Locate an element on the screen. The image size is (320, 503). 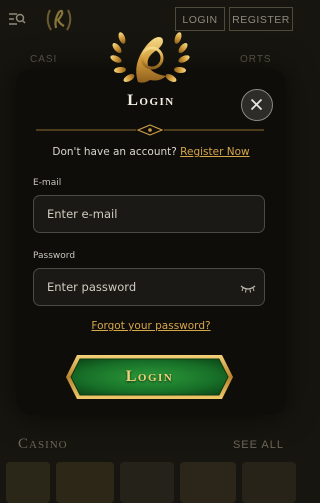
login-button-label: Login is located at coordinates (149, 376).